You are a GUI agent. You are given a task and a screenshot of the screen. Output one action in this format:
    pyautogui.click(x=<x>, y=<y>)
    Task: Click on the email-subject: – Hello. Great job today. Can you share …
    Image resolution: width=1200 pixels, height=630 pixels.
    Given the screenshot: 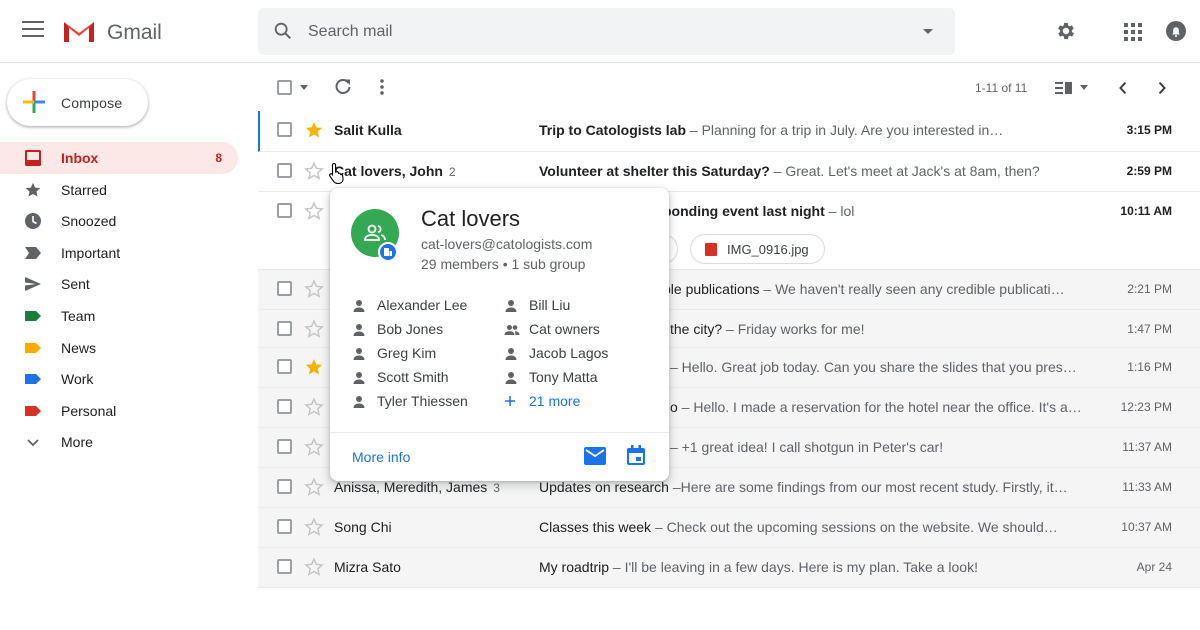 What is the action you would take?
    pyautogui.click(x=873, y=367)
    